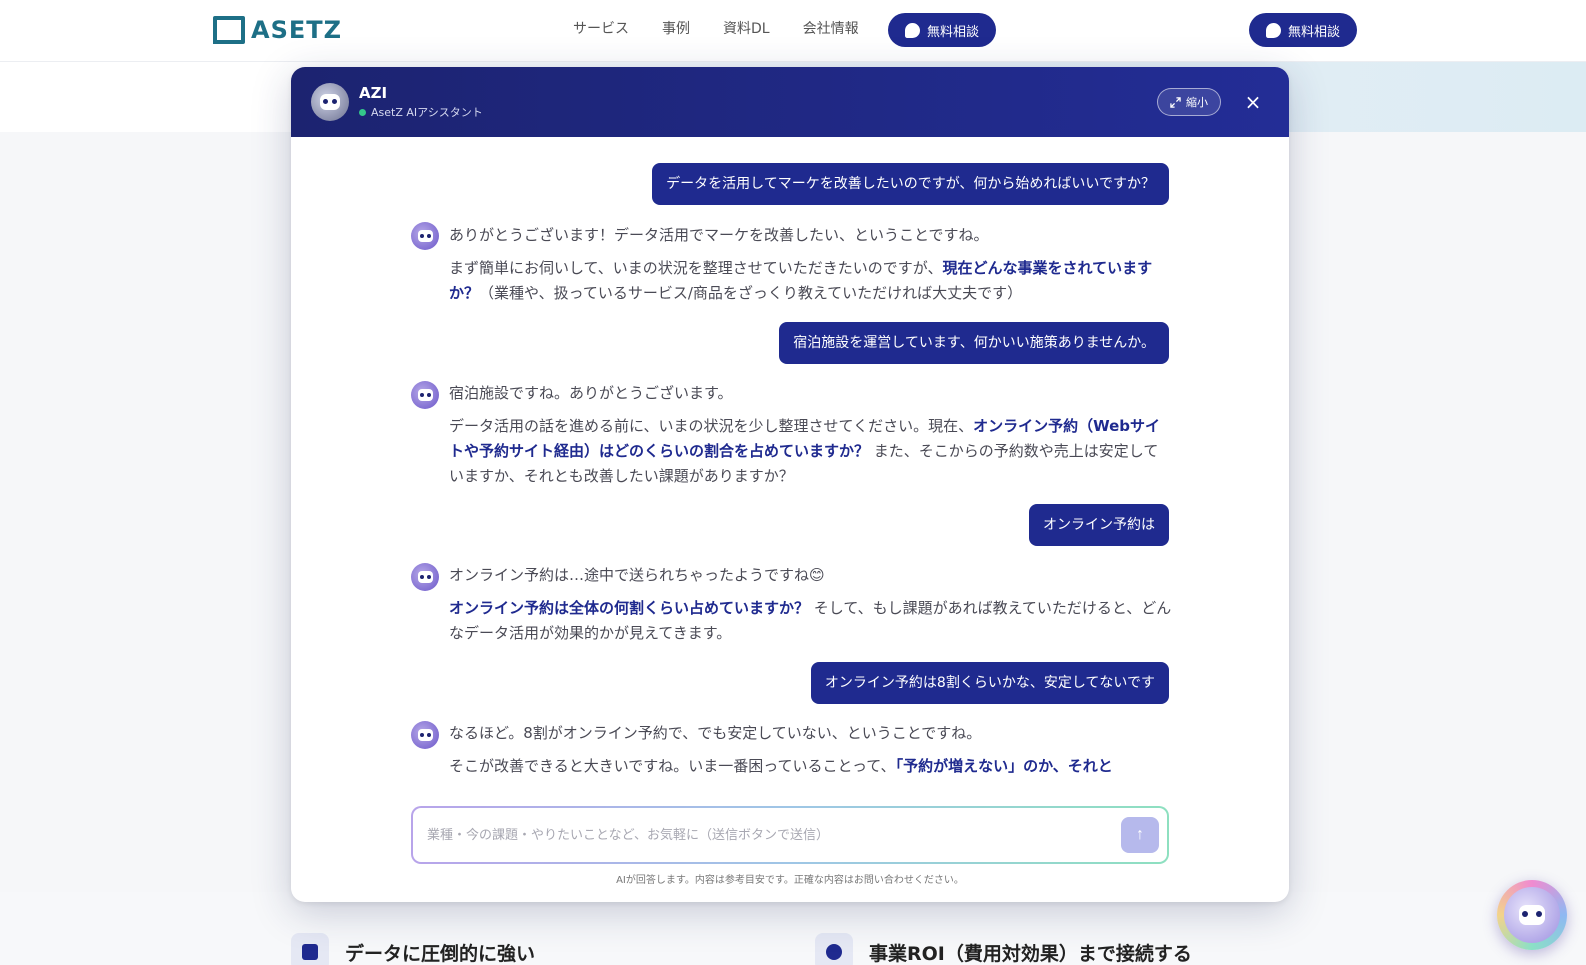 The height and width of the screenshot is (965, 1586). I want to click on close-icon: ×, so click(1253, 102).